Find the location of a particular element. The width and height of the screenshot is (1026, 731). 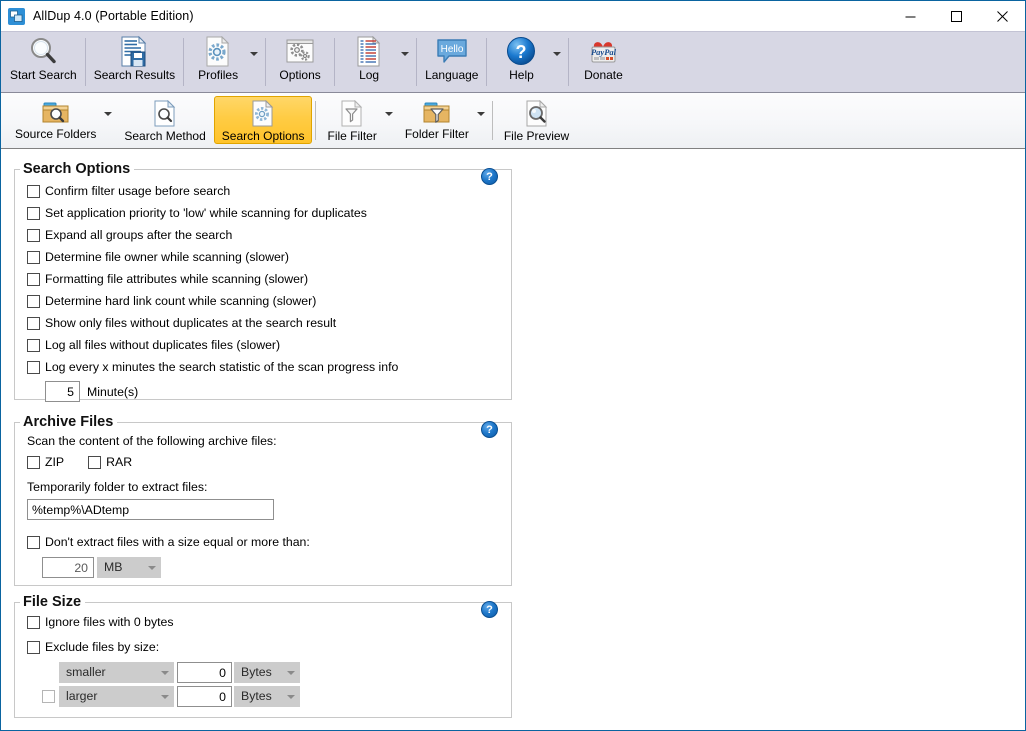

nav-button-file-filter: File Filter is located at coordinates (351, 120).